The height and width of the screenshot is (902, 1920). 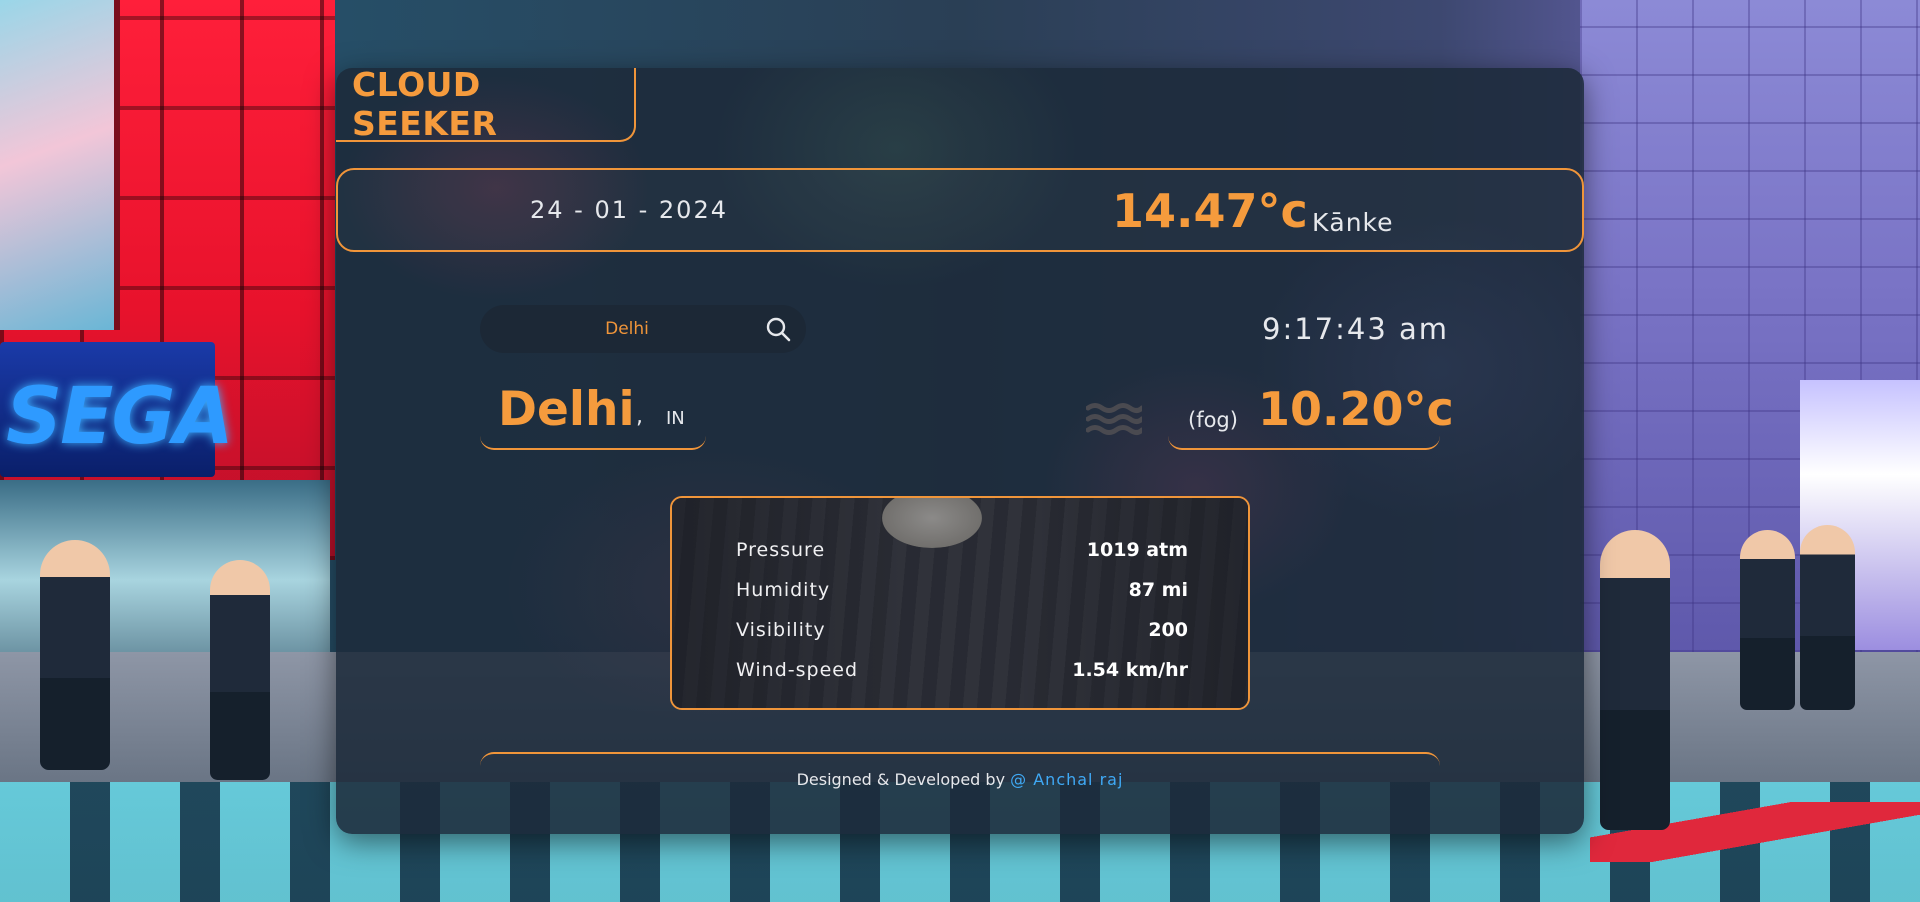 I want to click on stat-label: Visibility, so click(x=781, y=630).